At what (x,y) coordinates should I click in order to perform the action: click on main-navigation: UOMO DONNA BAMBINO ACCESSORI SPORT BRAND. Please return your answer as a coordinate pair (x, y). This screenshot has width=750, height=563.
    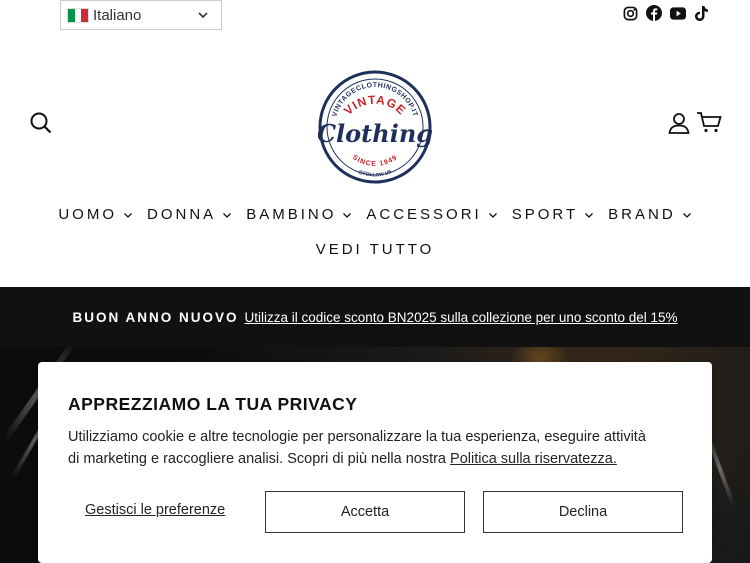
    Looking at the image, I should click on (375, 214).